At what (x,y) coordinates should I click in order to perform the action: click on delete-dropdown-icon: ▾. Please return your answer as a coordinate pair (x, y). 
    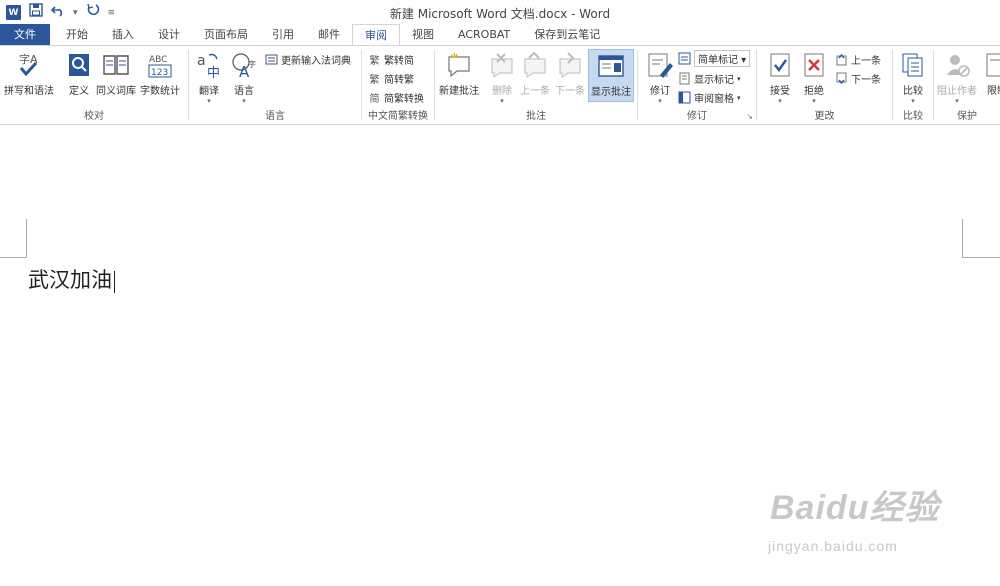
    Looking at the image, I should click on (502, 101).